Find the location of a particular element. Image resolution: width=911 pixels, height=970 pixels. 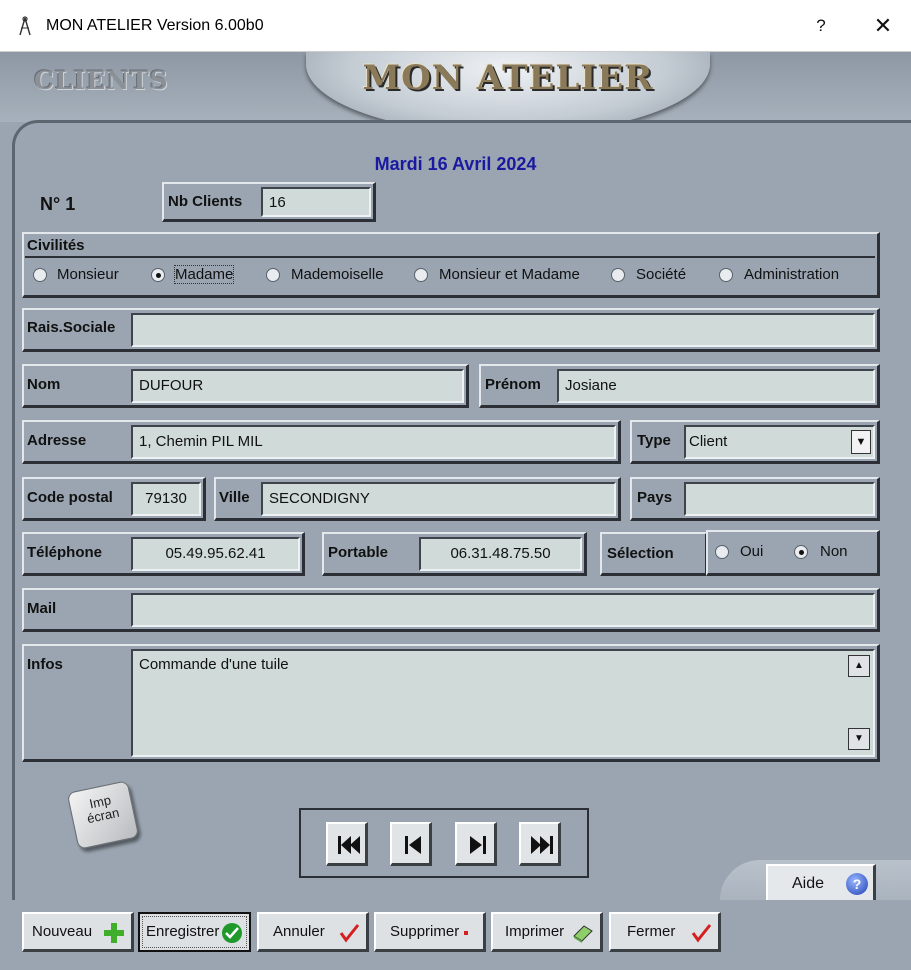

infos-label: Infos is located at coordinates (45, 664).